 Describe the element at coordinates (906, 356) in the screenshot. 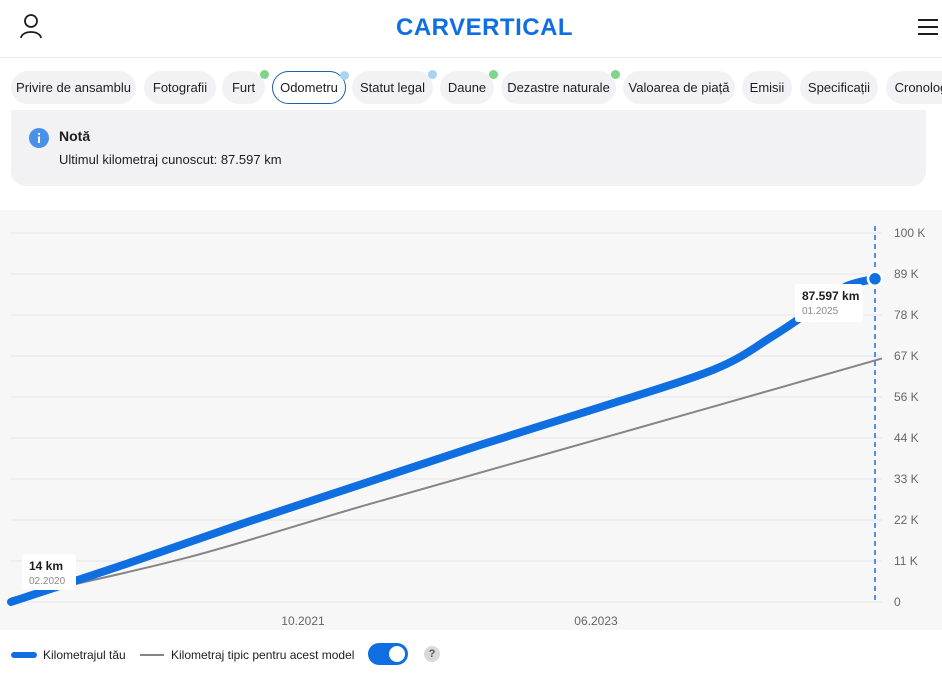

I see `y-tick-label: 67 K` at that location.